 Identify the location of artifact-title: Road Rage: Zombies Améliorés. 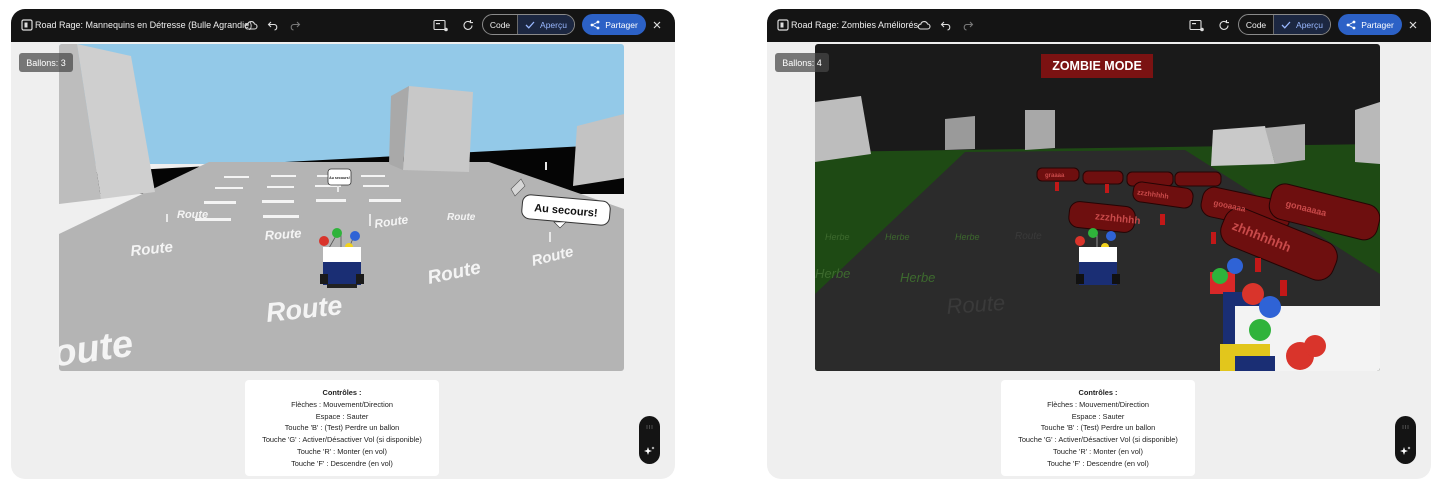
(855, 25).